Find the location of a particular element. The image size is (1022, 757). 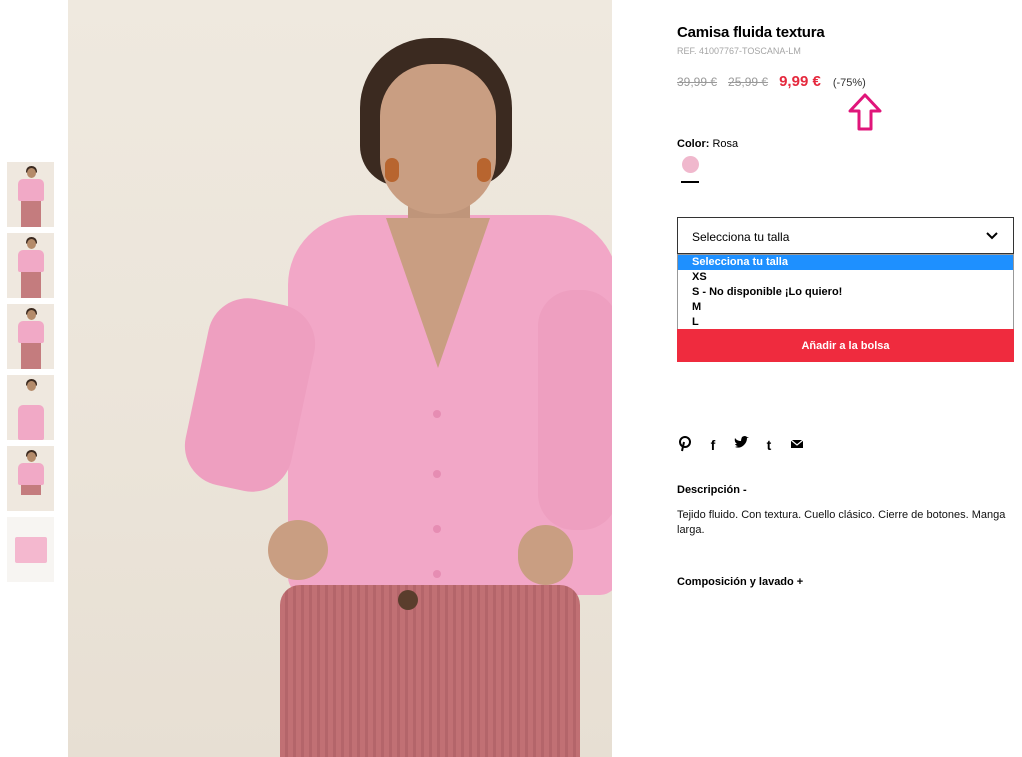

pinterest-icon is located at coordinates (685, 445).